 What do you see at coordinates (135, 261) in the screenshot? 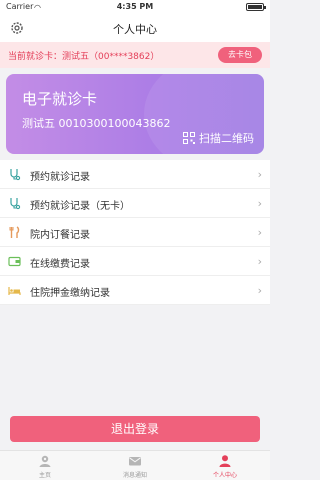
I see `menu-item-online-payments: 在线缴费记录 ›` at bounding box center [135, 261].